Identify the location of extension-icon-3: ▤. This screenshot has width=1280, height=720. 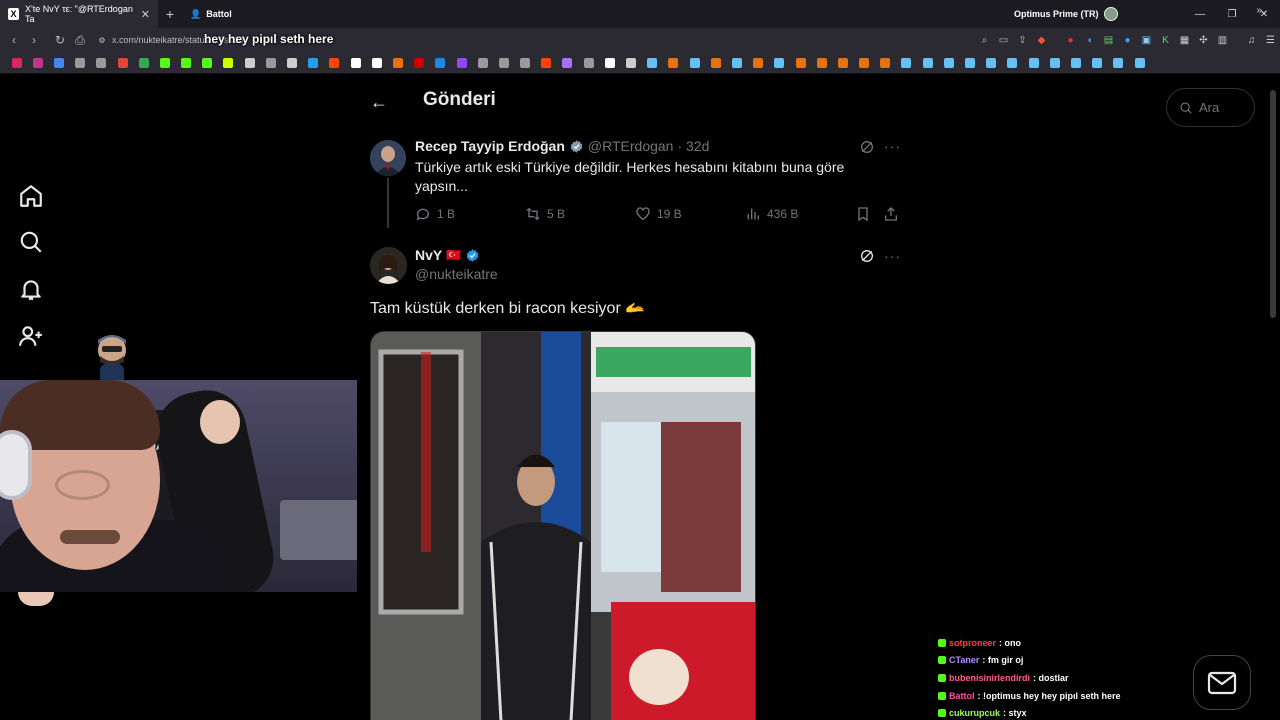
(1108, 40).